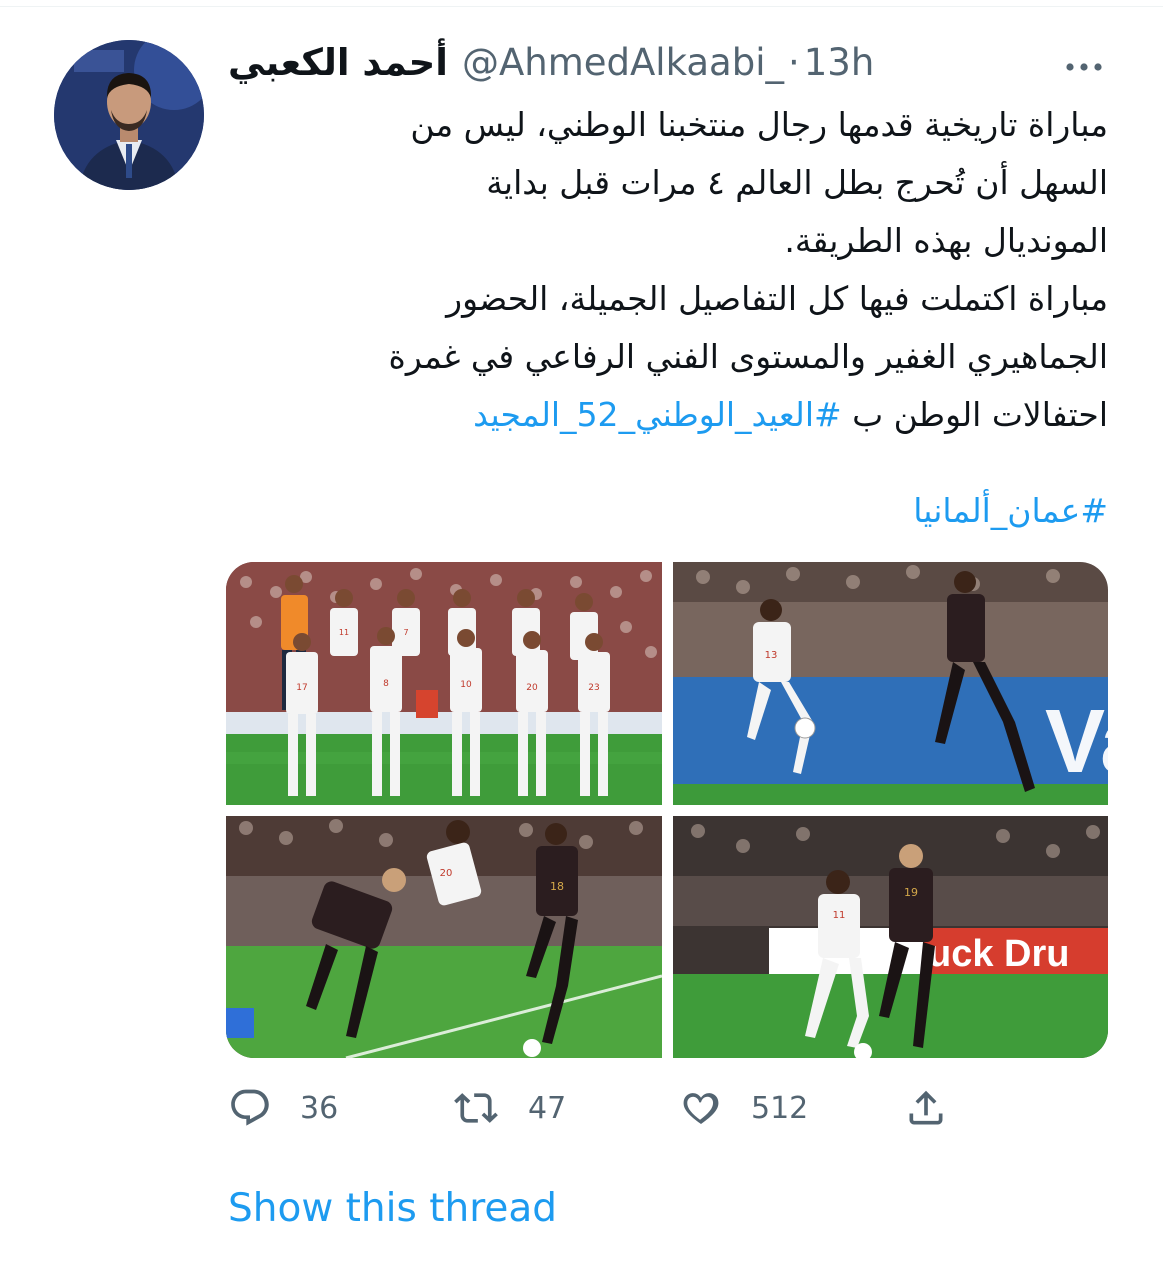 This screenshot has height=1280, width=1163. I want to click on share-icon, so click(926, 1108).